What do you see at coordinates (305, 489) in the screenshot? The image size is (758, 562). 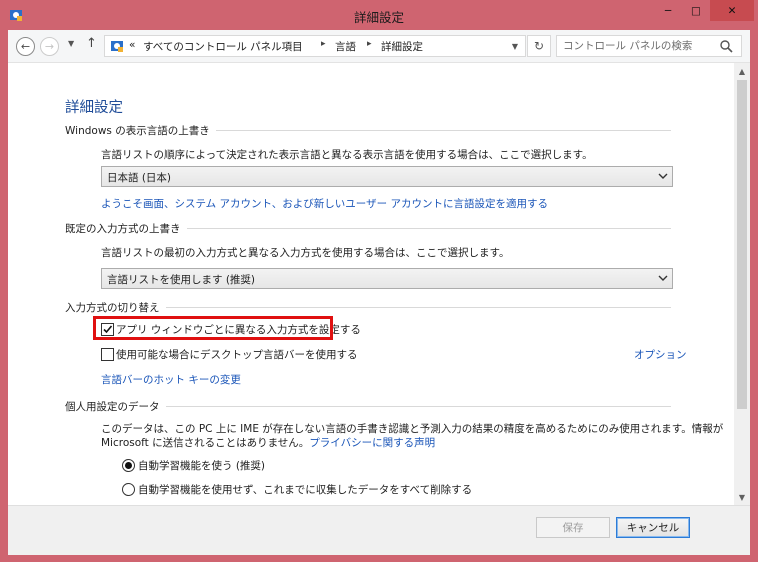 I see `auto-learning-off-label: 自動学習機能を使用せず、これまでに収集したデータをすべて削除する` at bounding box center [305, 489].